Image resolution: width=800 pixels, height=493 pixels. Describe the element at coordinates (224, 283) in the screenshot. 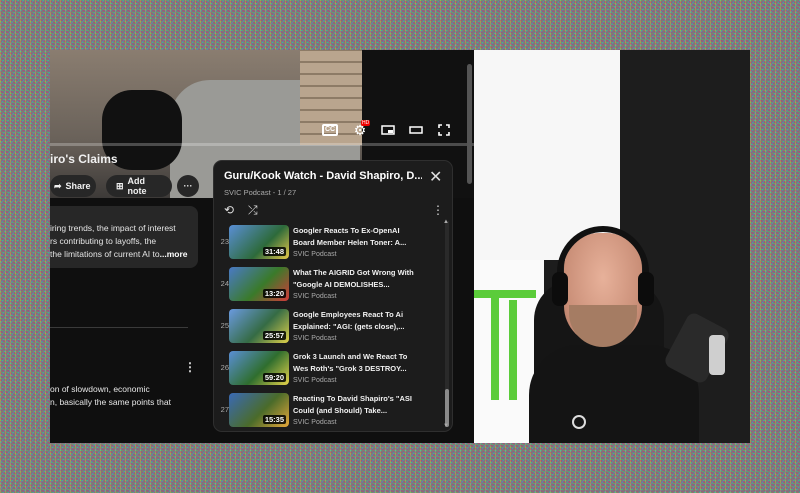

I see `playlist-item-index: 24` at that location.